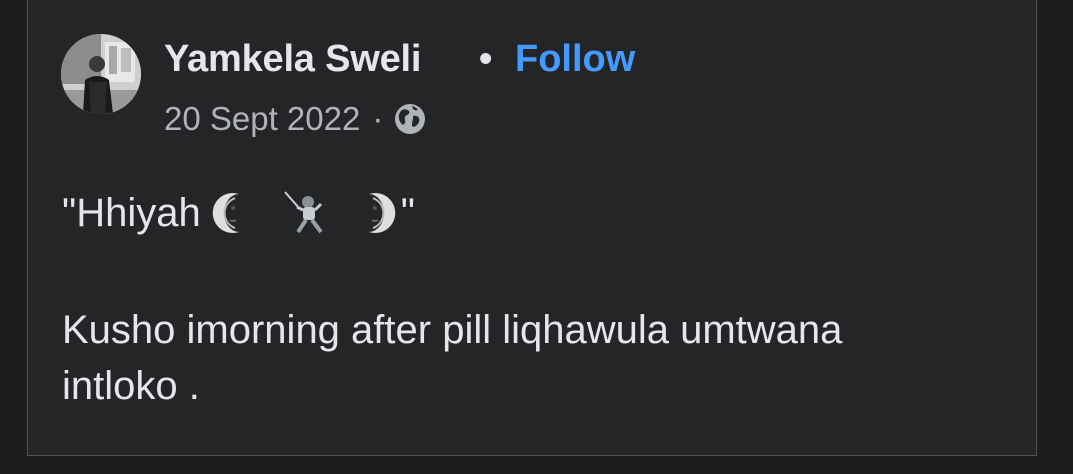 Image resolution: width=1073 pixels, height=474 pixels. What do you see at coordinates (232, 213) in the screenshot?
I see `last-quarter-moon-face-icon` at bounding box center [232, 213].